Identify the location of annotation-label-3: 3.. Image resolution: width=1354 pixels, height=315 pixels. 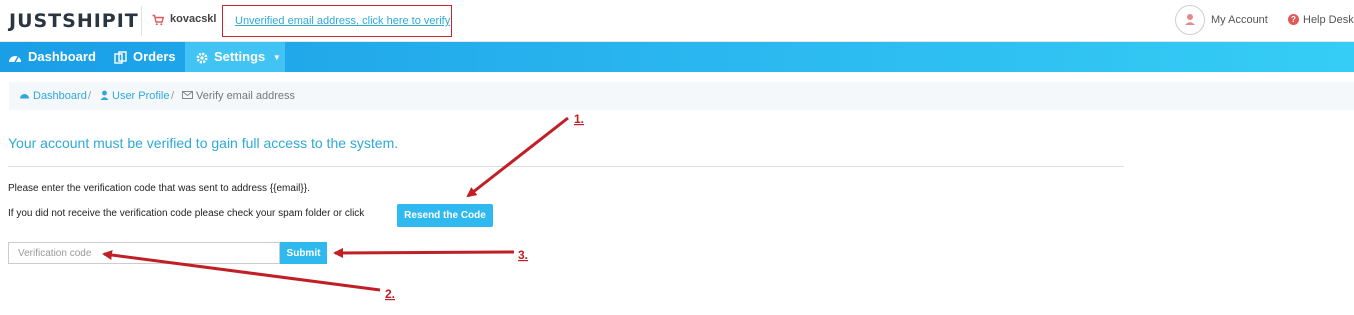
(523, 255).